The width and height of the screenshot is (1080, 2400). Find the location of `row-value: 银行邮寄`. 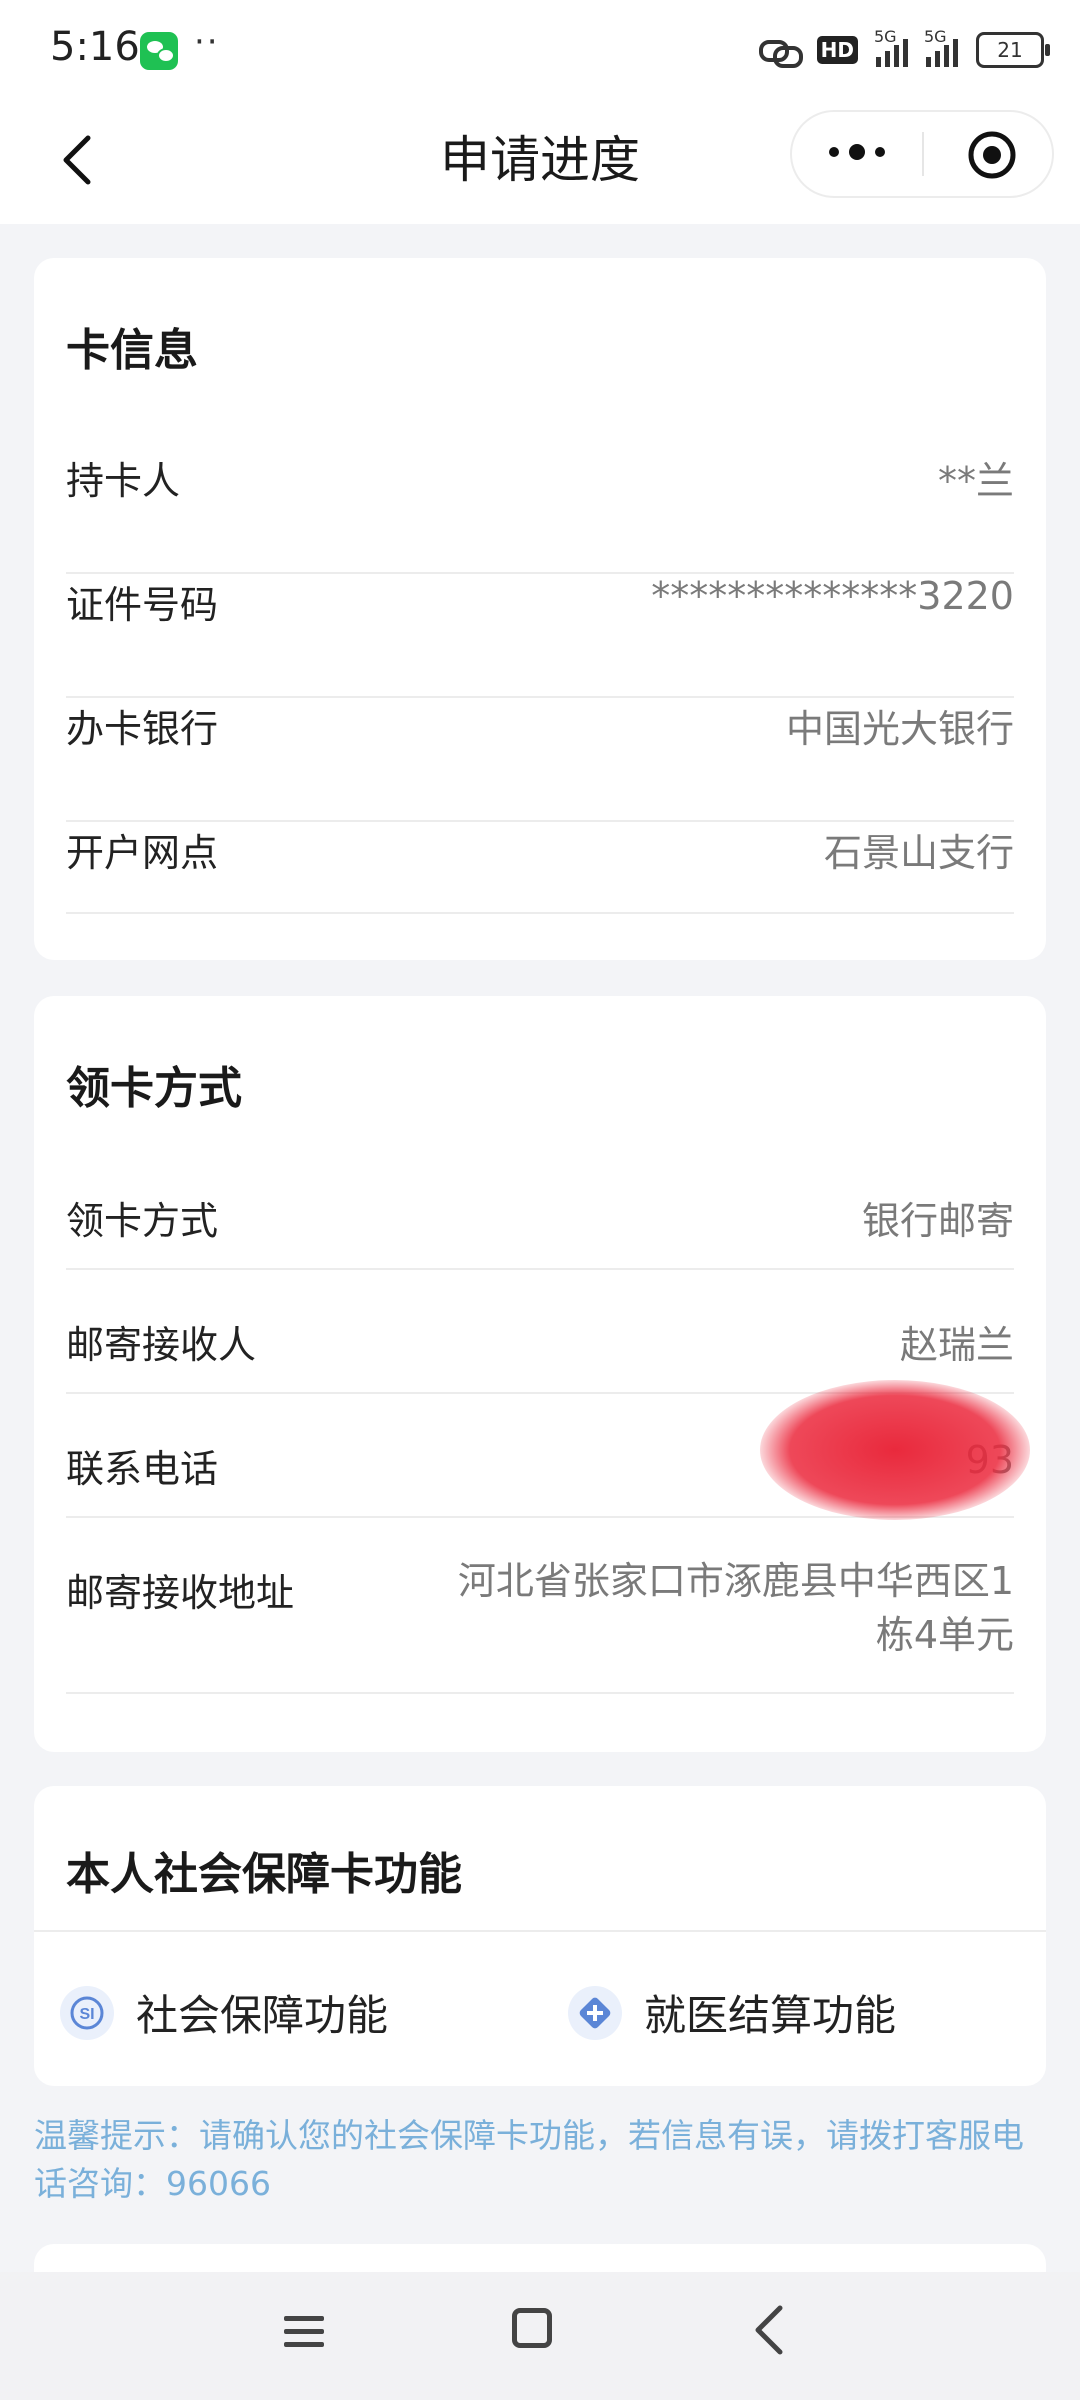

row-value: 银行邮寄 is located at coordinates (937, 1221).